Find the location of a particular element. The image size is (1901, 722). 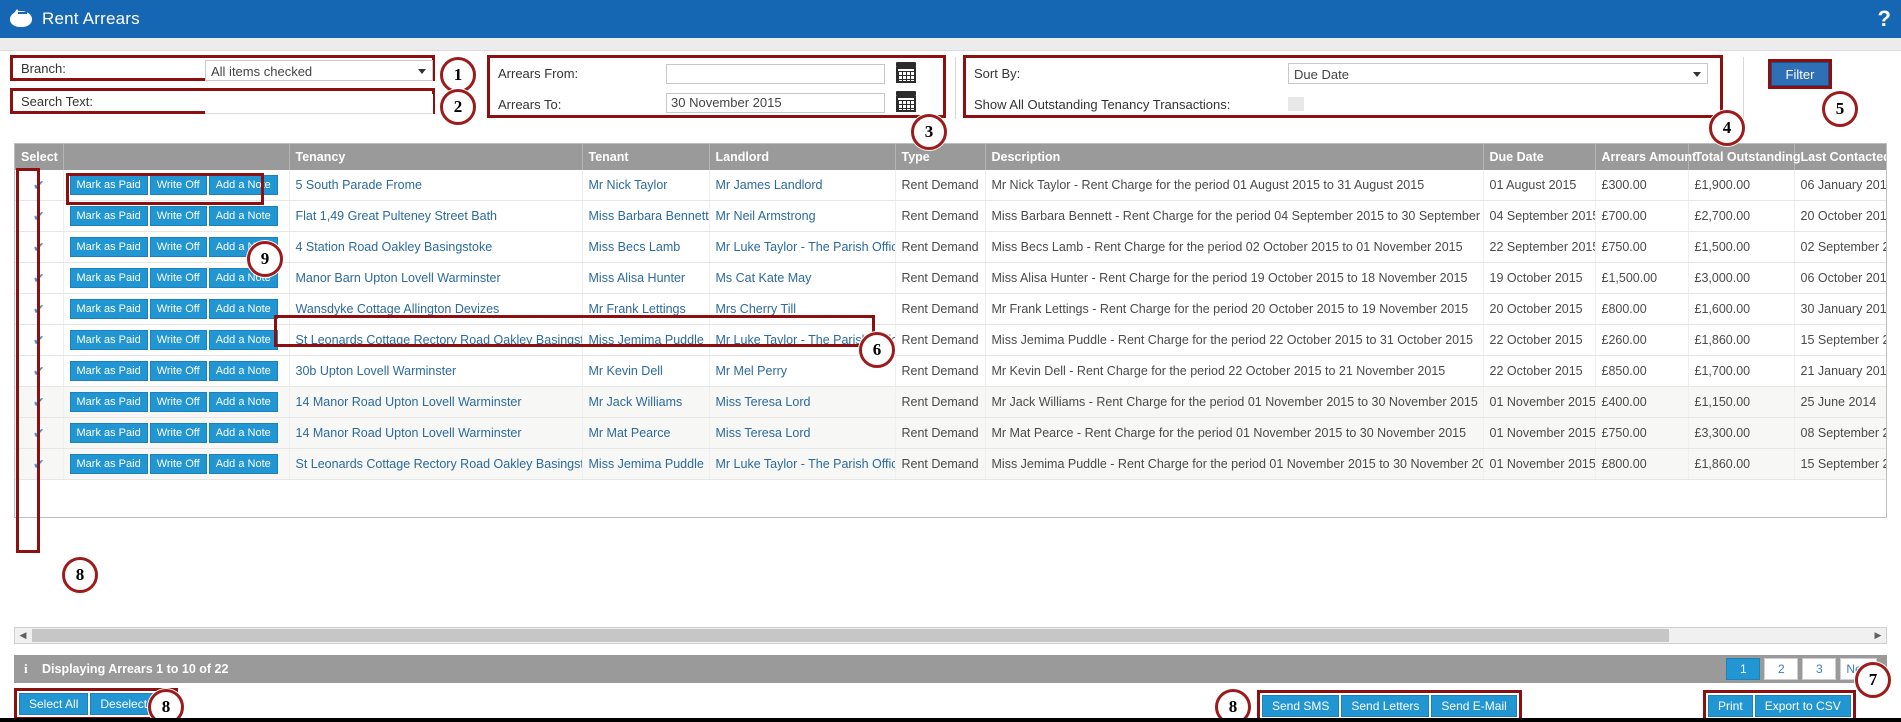

cell-tenant: Mr Nick Taylor is located at coordinates (646, 185).